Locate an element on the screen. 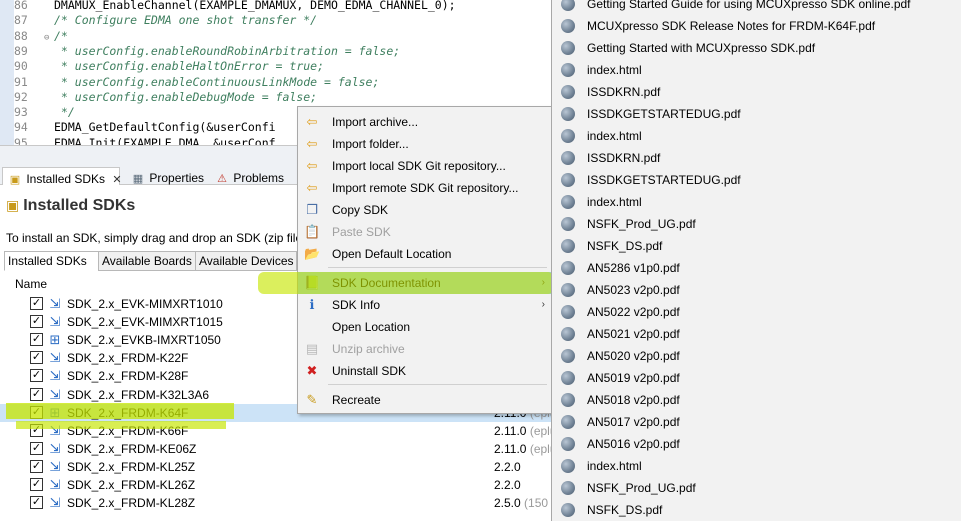  submenu-item-document: AN5023 v2p0.pdf is located at coordinates (756, 290).